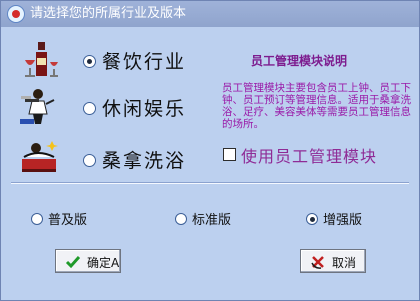 The width and height of the screenshot is (420, 301). What do you see at coordinates (309, 155) in the screenshot?
I see `employee-module-label: 使用员工管理模块` at bounding box center [309, 155].